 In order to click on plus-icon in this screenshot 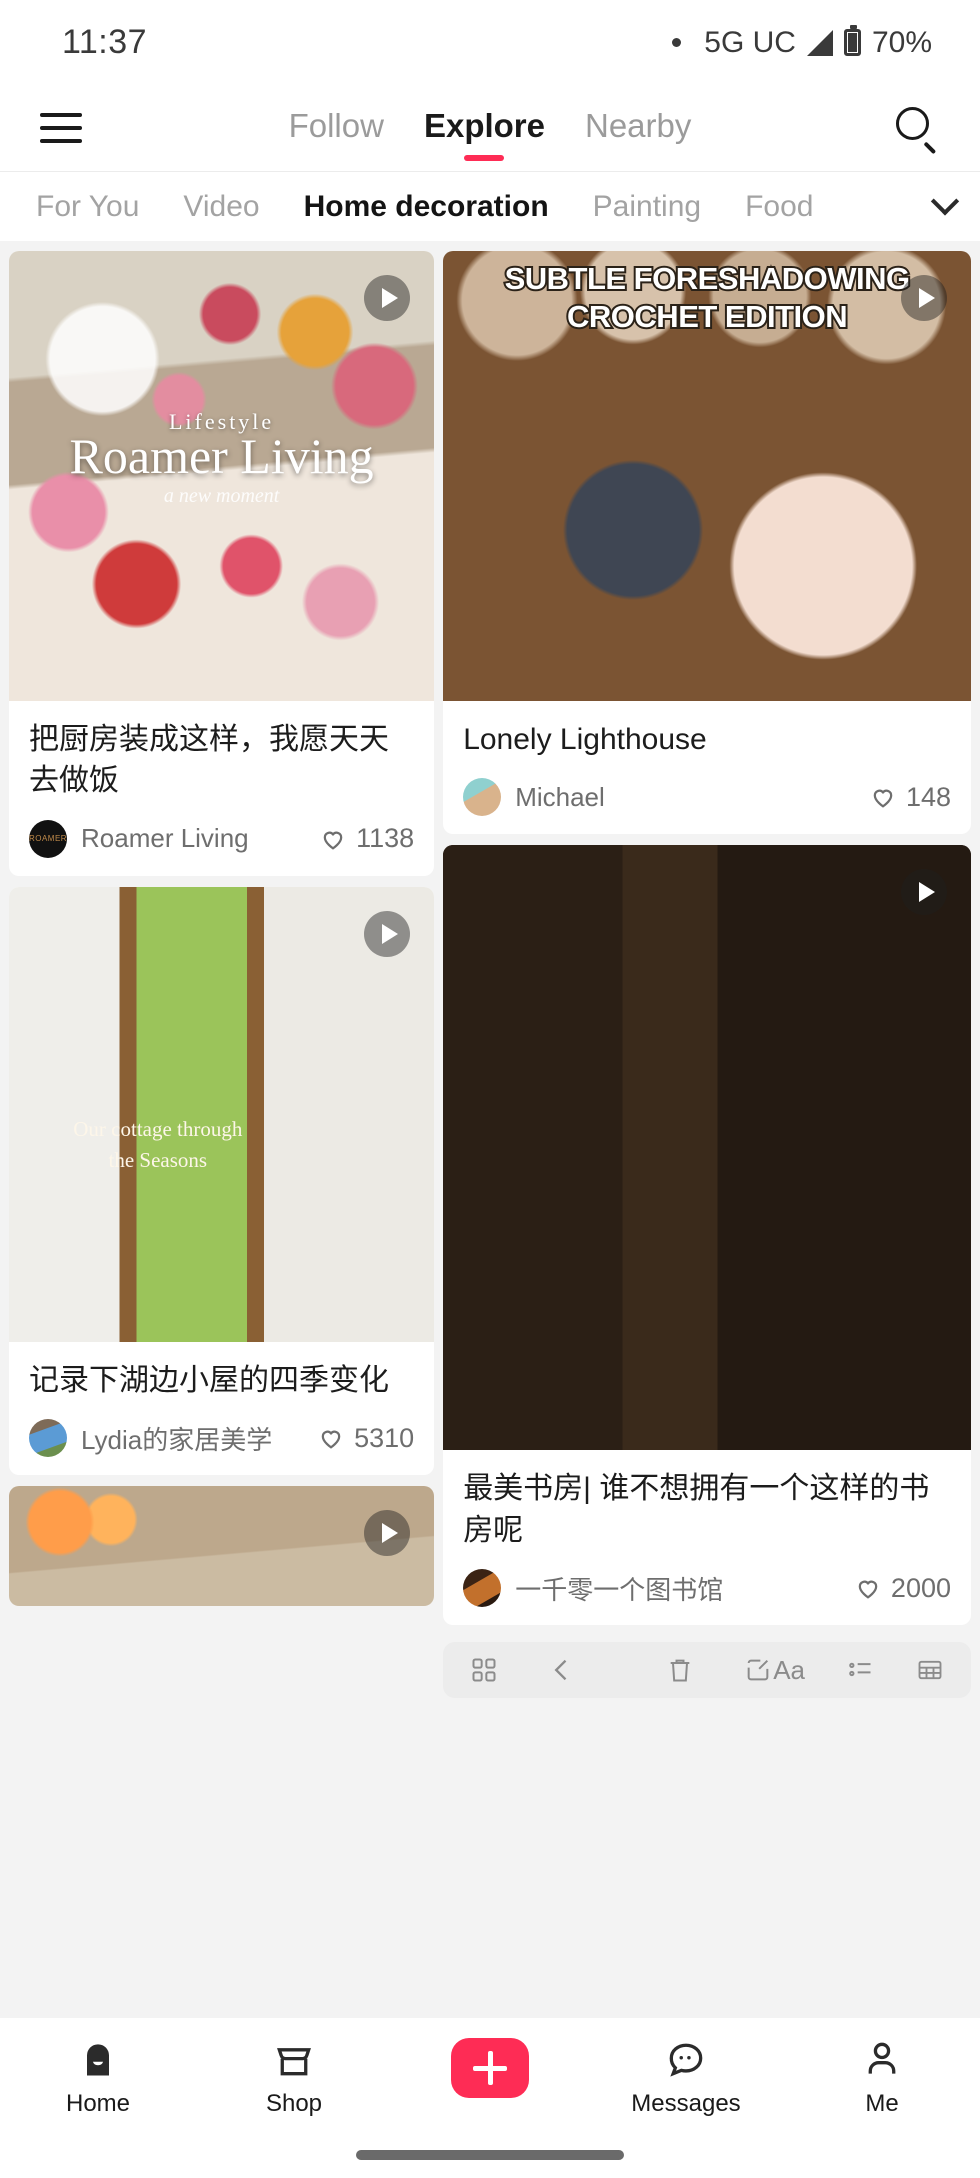, I will do `click(490, 2068)`.